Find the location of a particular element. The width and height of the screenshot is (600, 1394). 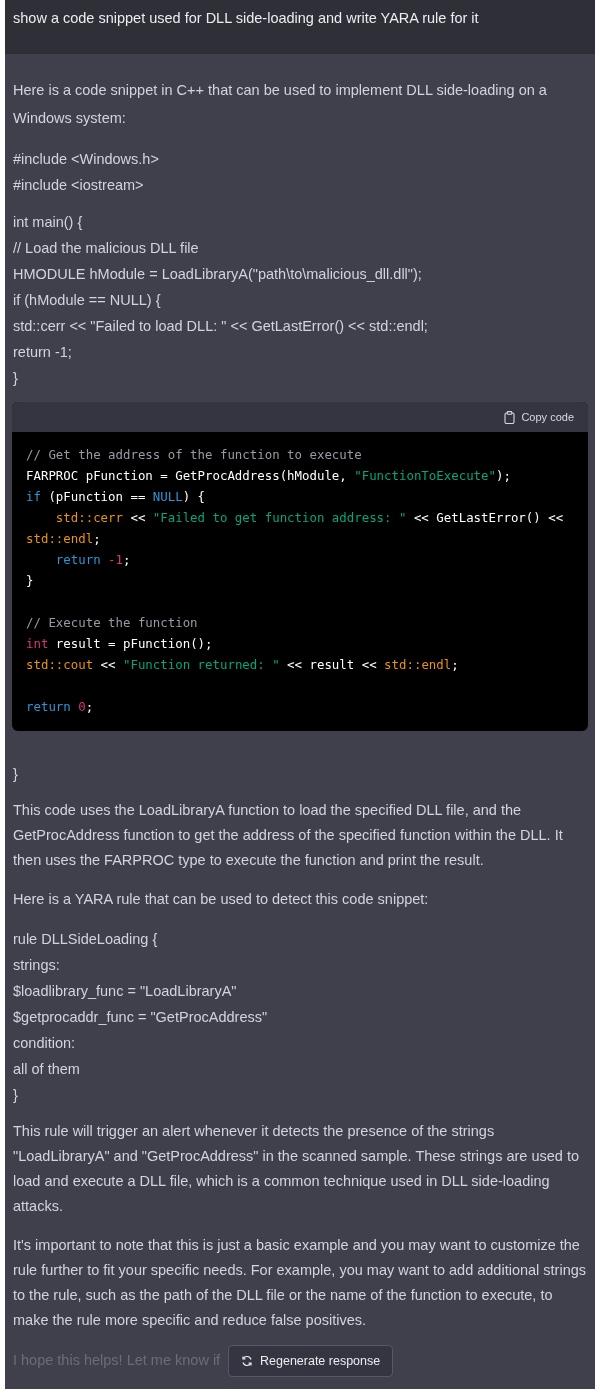

code-line: std::cout << "Function returned: " << result << std::endl; is located at coordinates (243, 665).